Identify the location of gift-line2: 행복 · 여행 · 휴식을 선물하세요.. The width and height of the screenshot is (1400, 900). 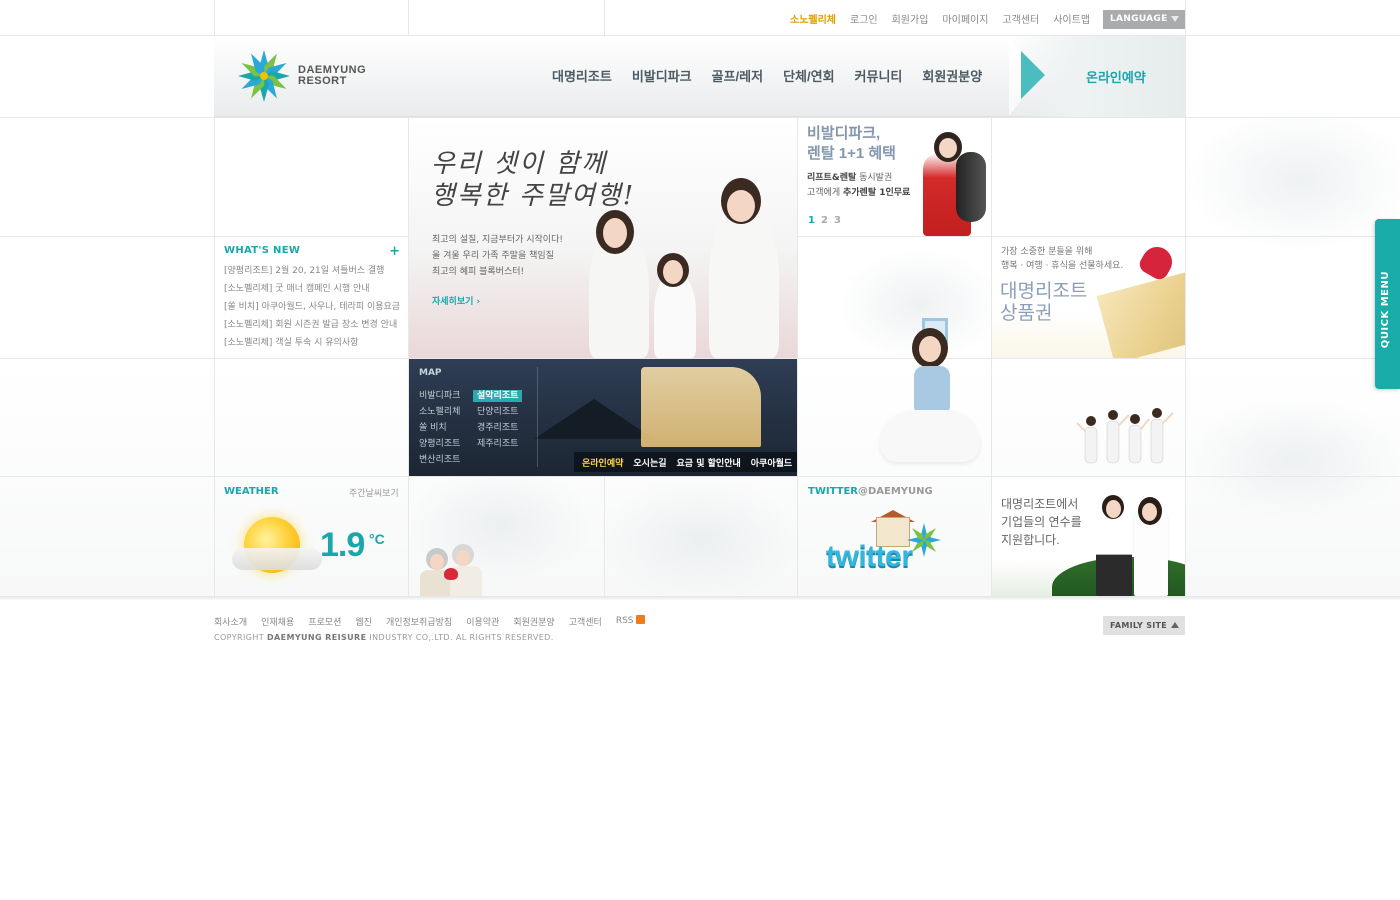
(1062, 266).